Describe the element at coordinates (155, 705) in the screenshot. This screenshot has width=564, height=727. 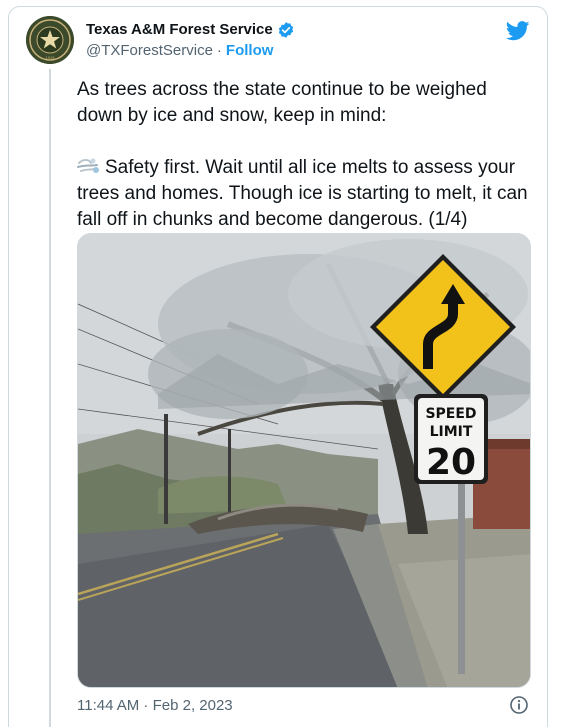
I see `tweet-timestamp: 11:44 AM · Feb 2, 2023` at that location.